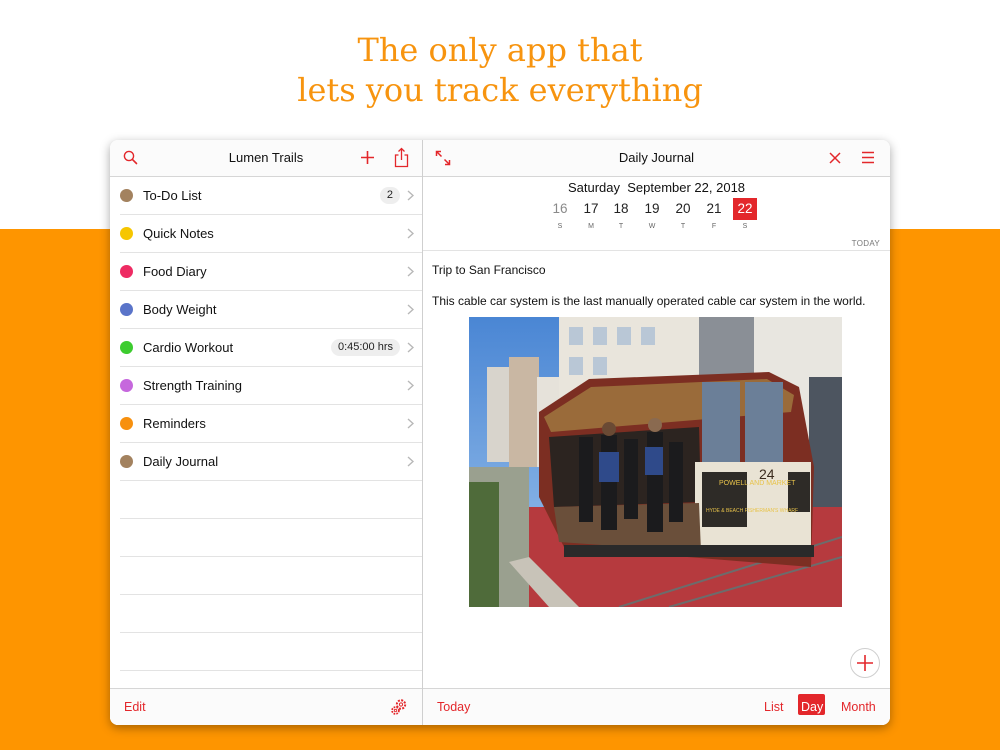 This screenshot has width=1000, height=750. What do you see at coordinates (656, 187) in the screenshot?
I see `date-heading: Saturday September 22, 2018` at bounding box center [656, 187].